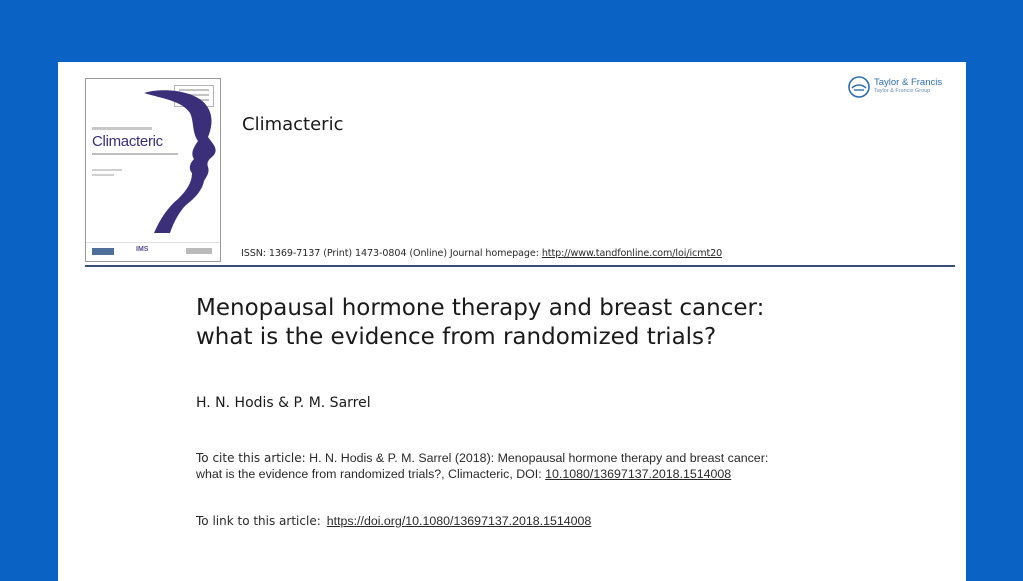 The image size is (1023, 581). I want to click on cover-header-line, so click(122, 128).